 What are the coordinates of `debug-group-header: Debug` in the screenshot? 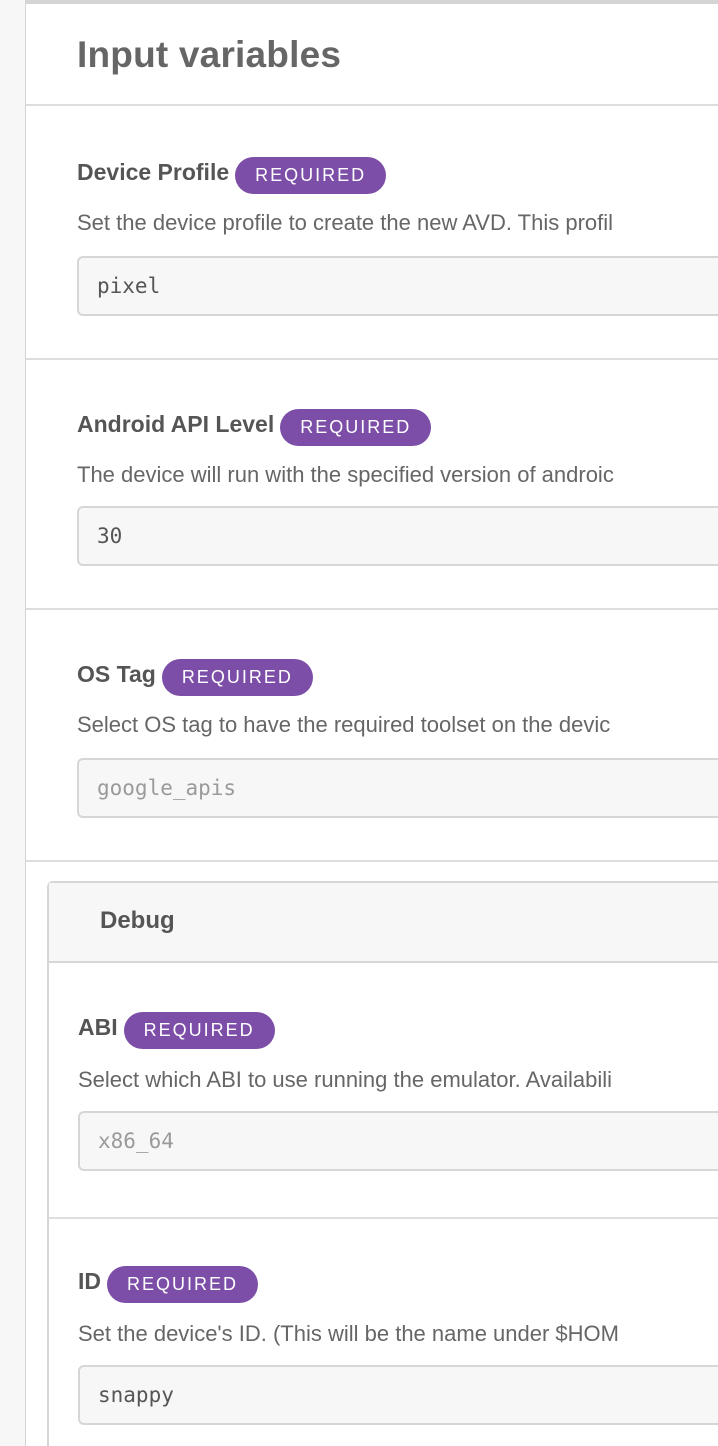 It's located at (383, 923).